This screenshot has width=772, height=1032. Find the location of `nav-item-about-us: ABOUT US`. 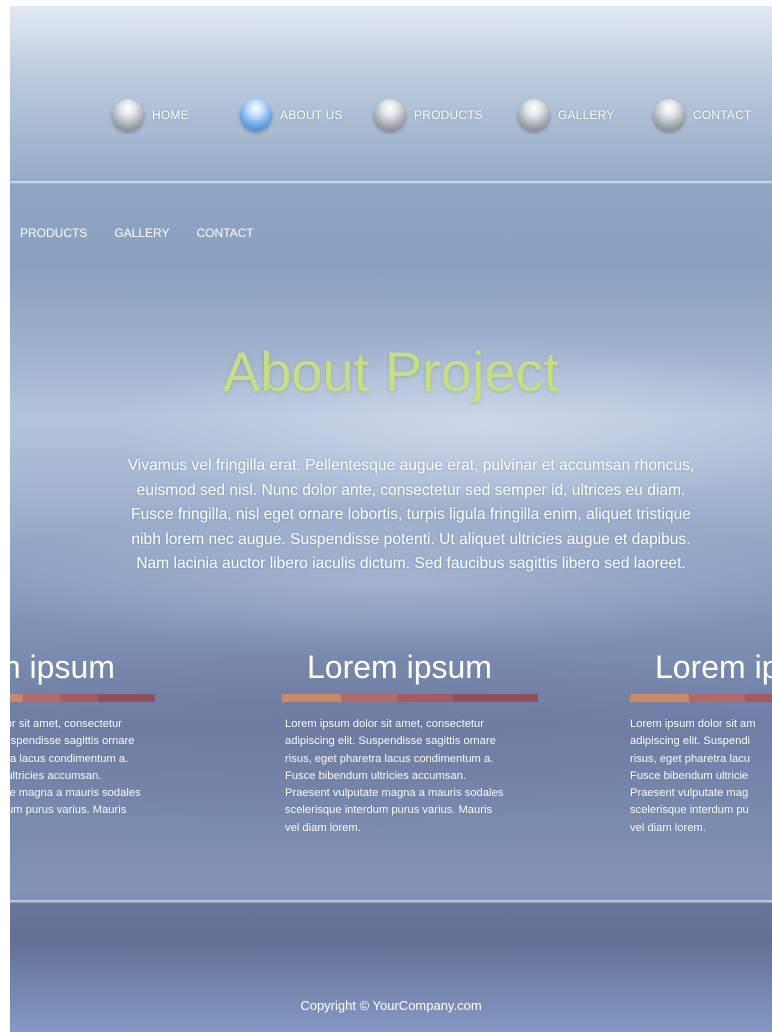

nav-item-about-us: ABOUT US is located at coordinates (291, 115).